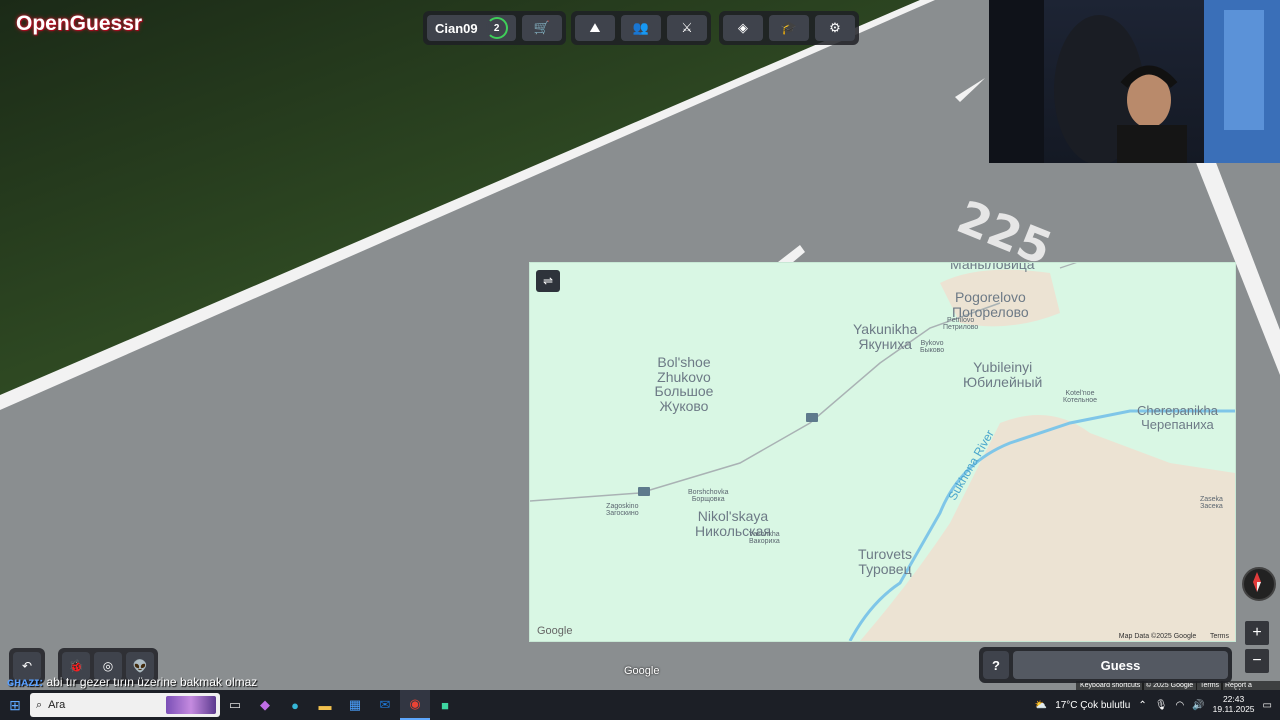 The image size is (1280, 720). I want to click on weather-icon: ⛅, so click(1041, 705).